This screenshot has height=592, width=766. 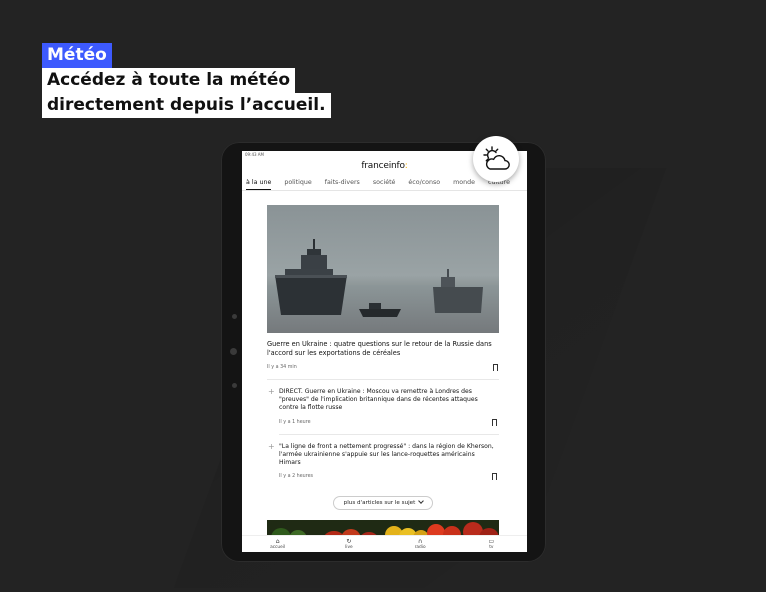 I want to click on bottom-navigation: ⌂ accueil ↻ live ∩ radio ▭ tv, so click(x=384, y=543).